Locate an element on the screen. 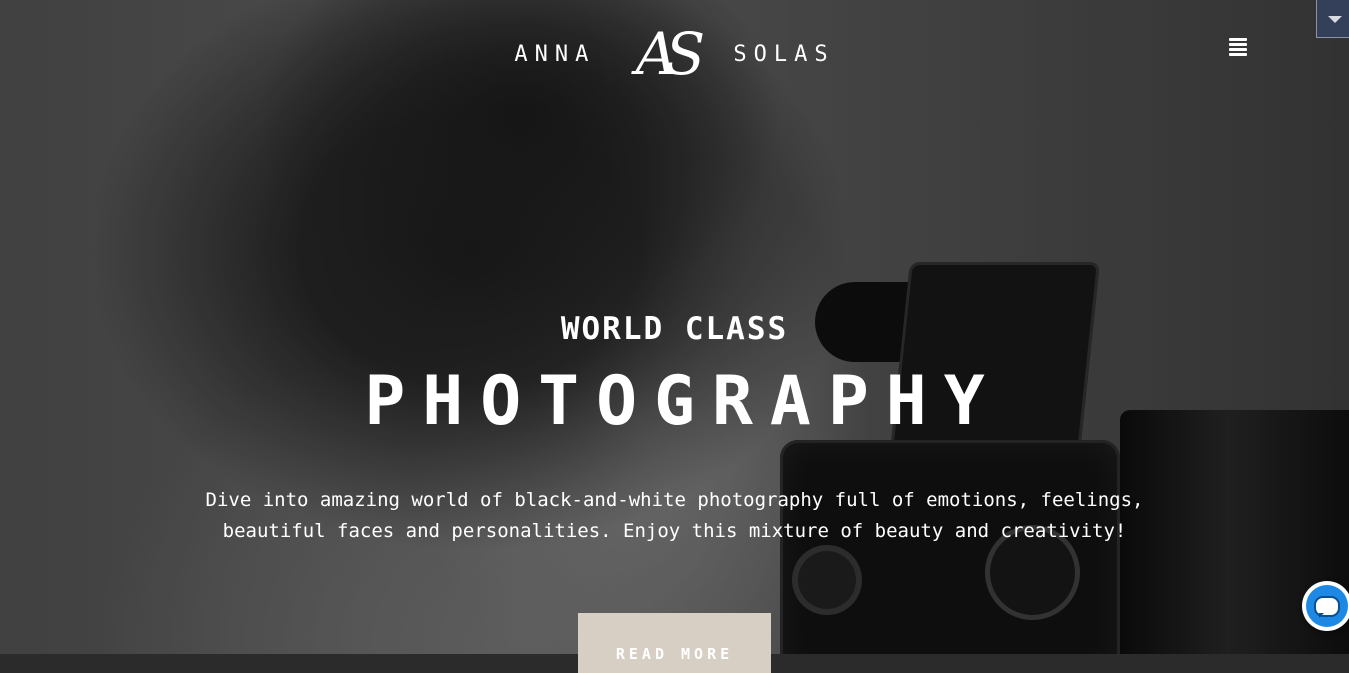 The height and width of the screenshot is (673, 1349). site-logo: ANNA AS SOLAS is located at coordinates (674, 54).